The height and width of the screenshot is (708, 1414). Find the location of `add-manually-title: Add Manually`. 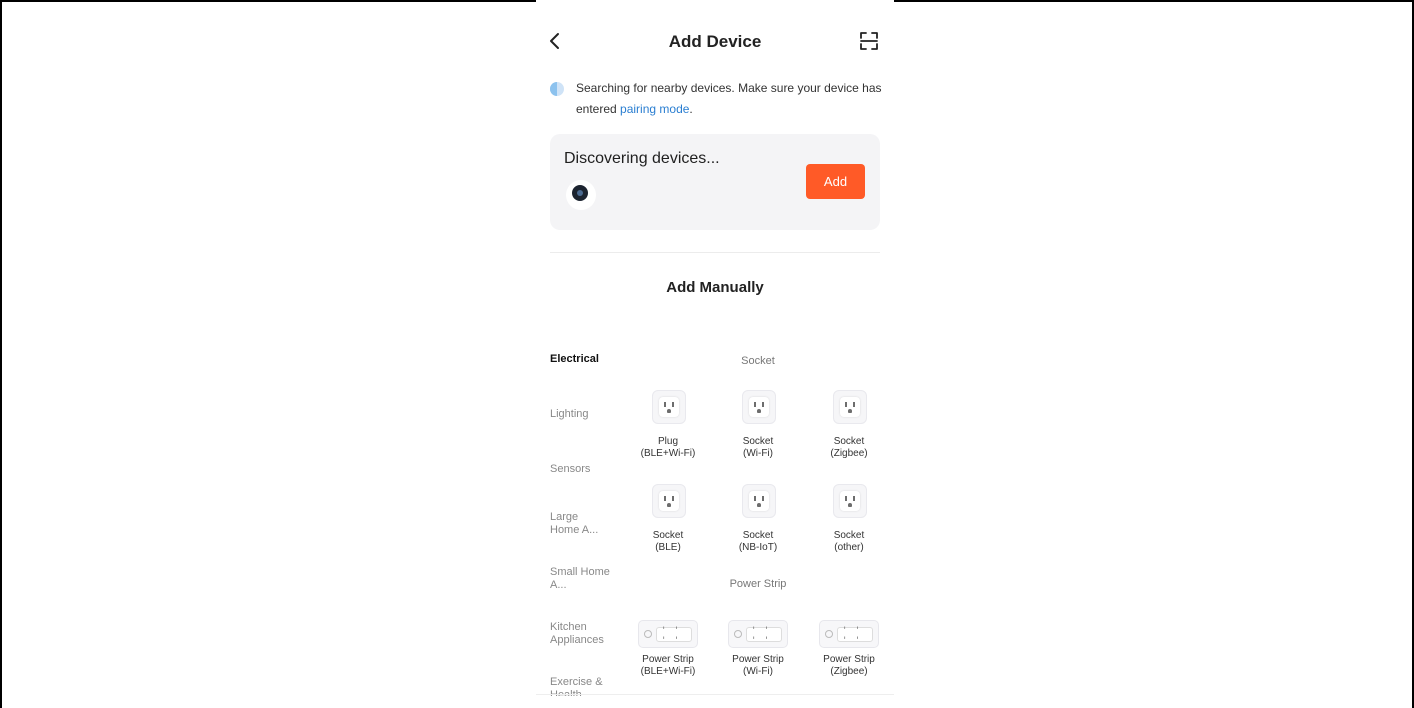

add-manually-title: Add Manually is located at coordinates (715, 287).